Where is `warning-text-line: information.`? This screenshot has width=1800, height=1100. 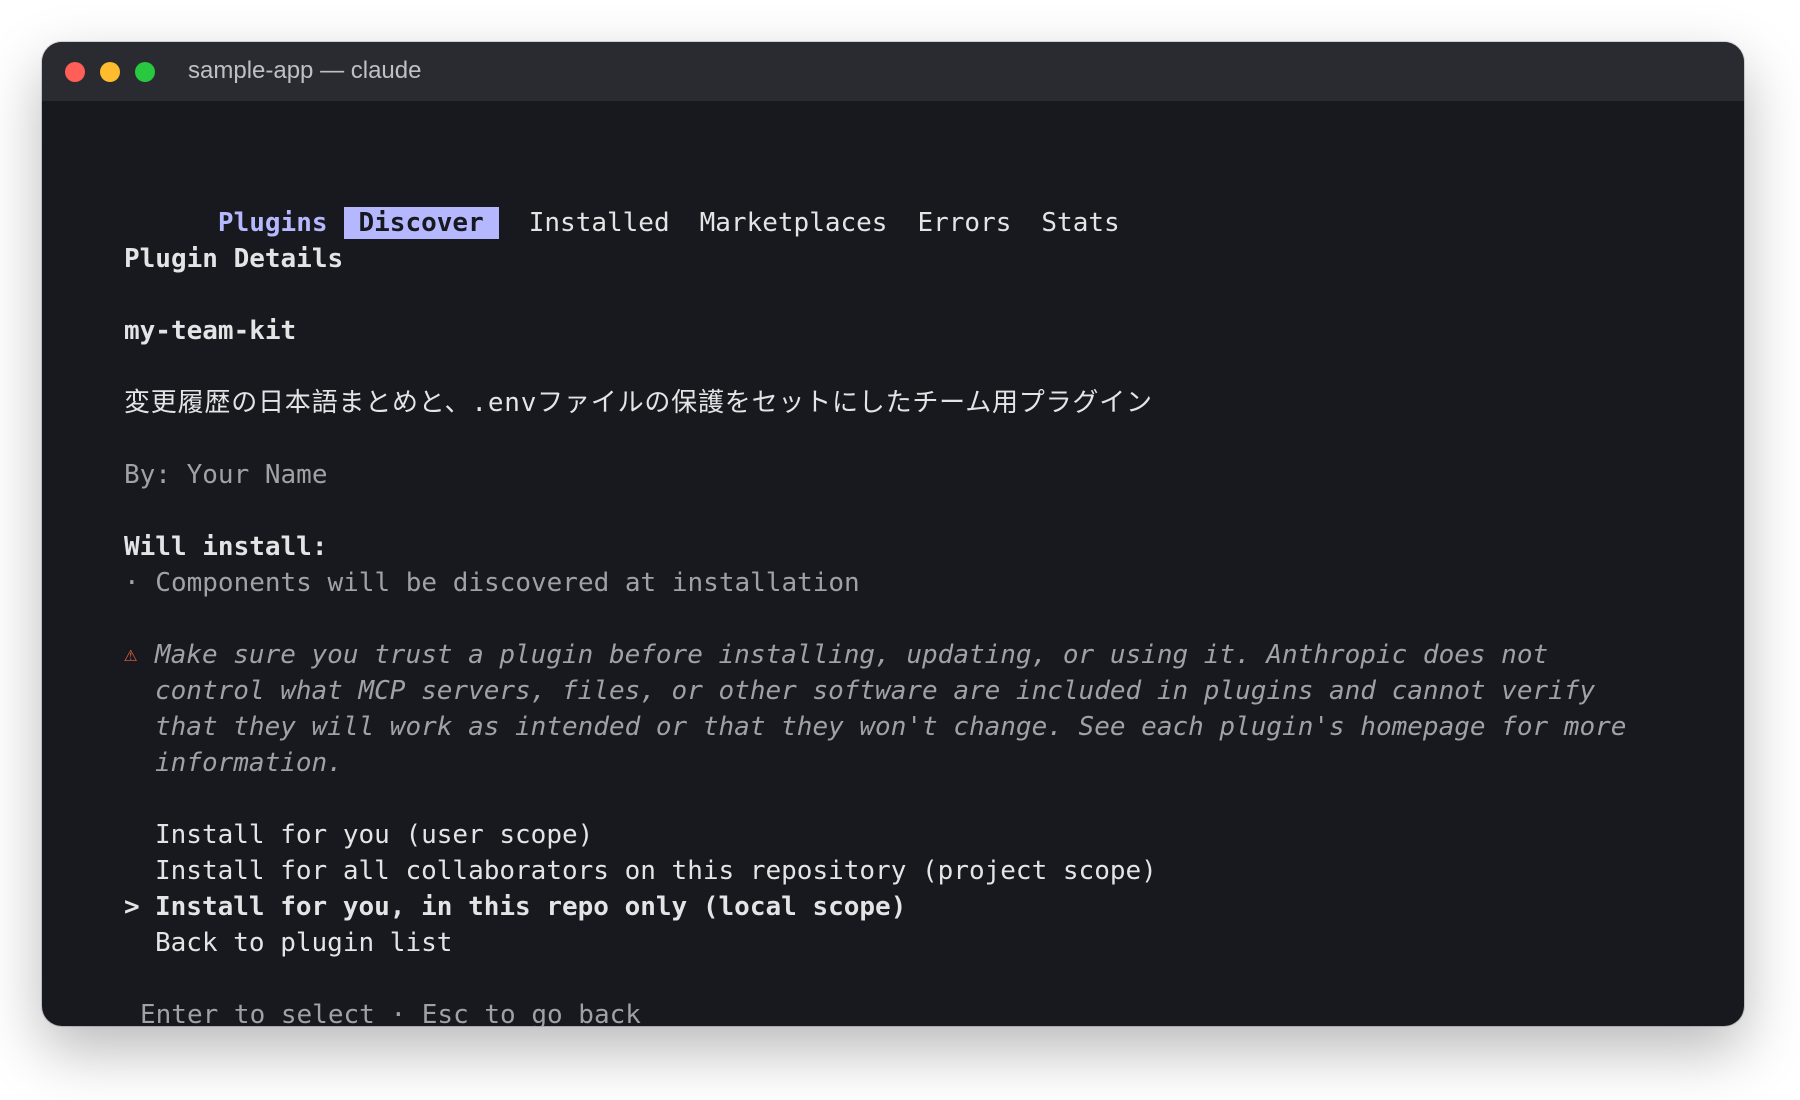
warning-text-line: information. is located at coordinates (249, 763).